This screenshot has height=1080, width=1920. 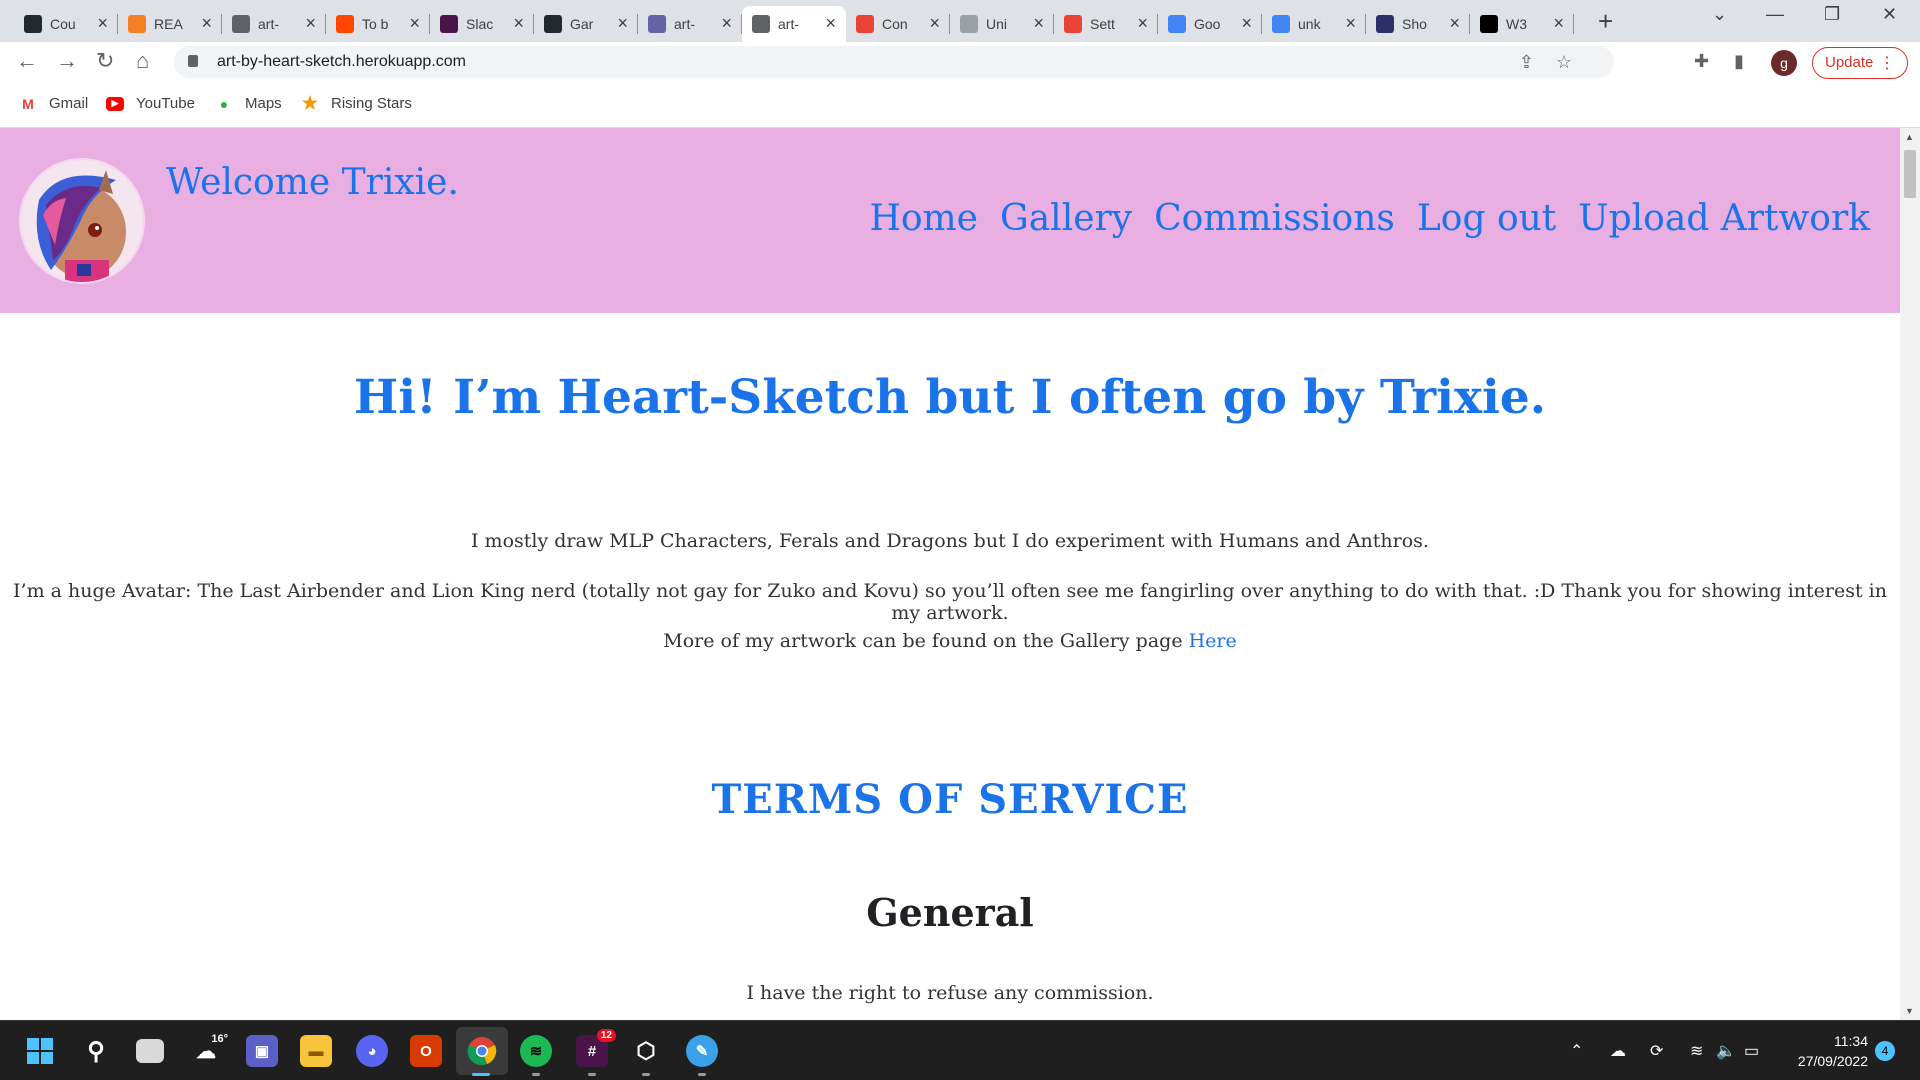 What do you see at coordinates (170, 24) in the screenshot?
I see `browser-tab: REA ×` at bounding box center [170, 24].